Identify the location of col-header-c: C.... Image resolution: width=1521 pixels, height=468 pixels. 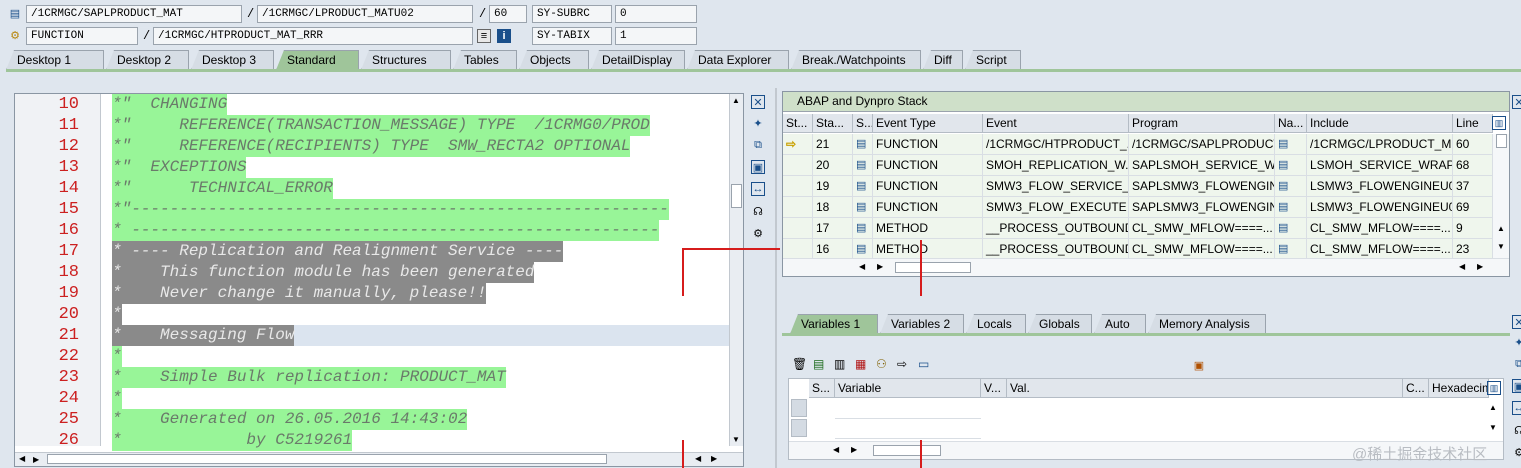
(1416, 388).